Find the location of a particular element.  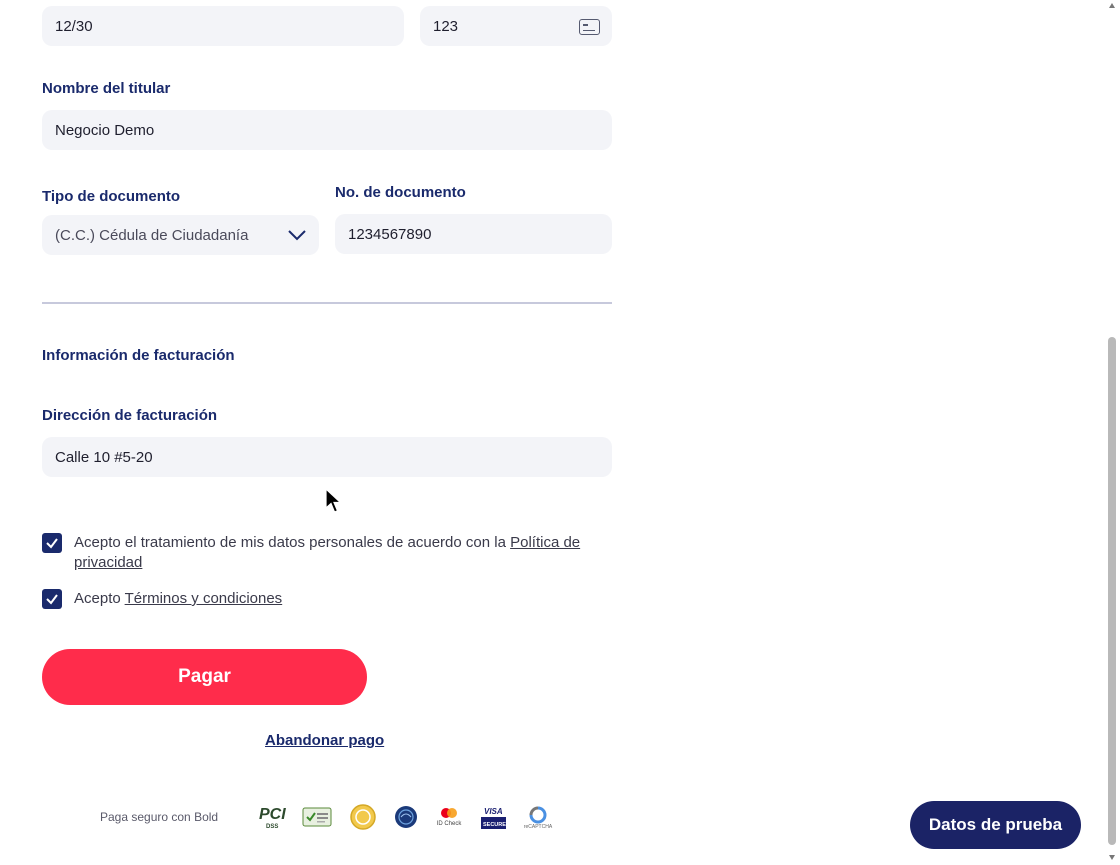

scroll-down-icon is located at coordinates (1112, 857).